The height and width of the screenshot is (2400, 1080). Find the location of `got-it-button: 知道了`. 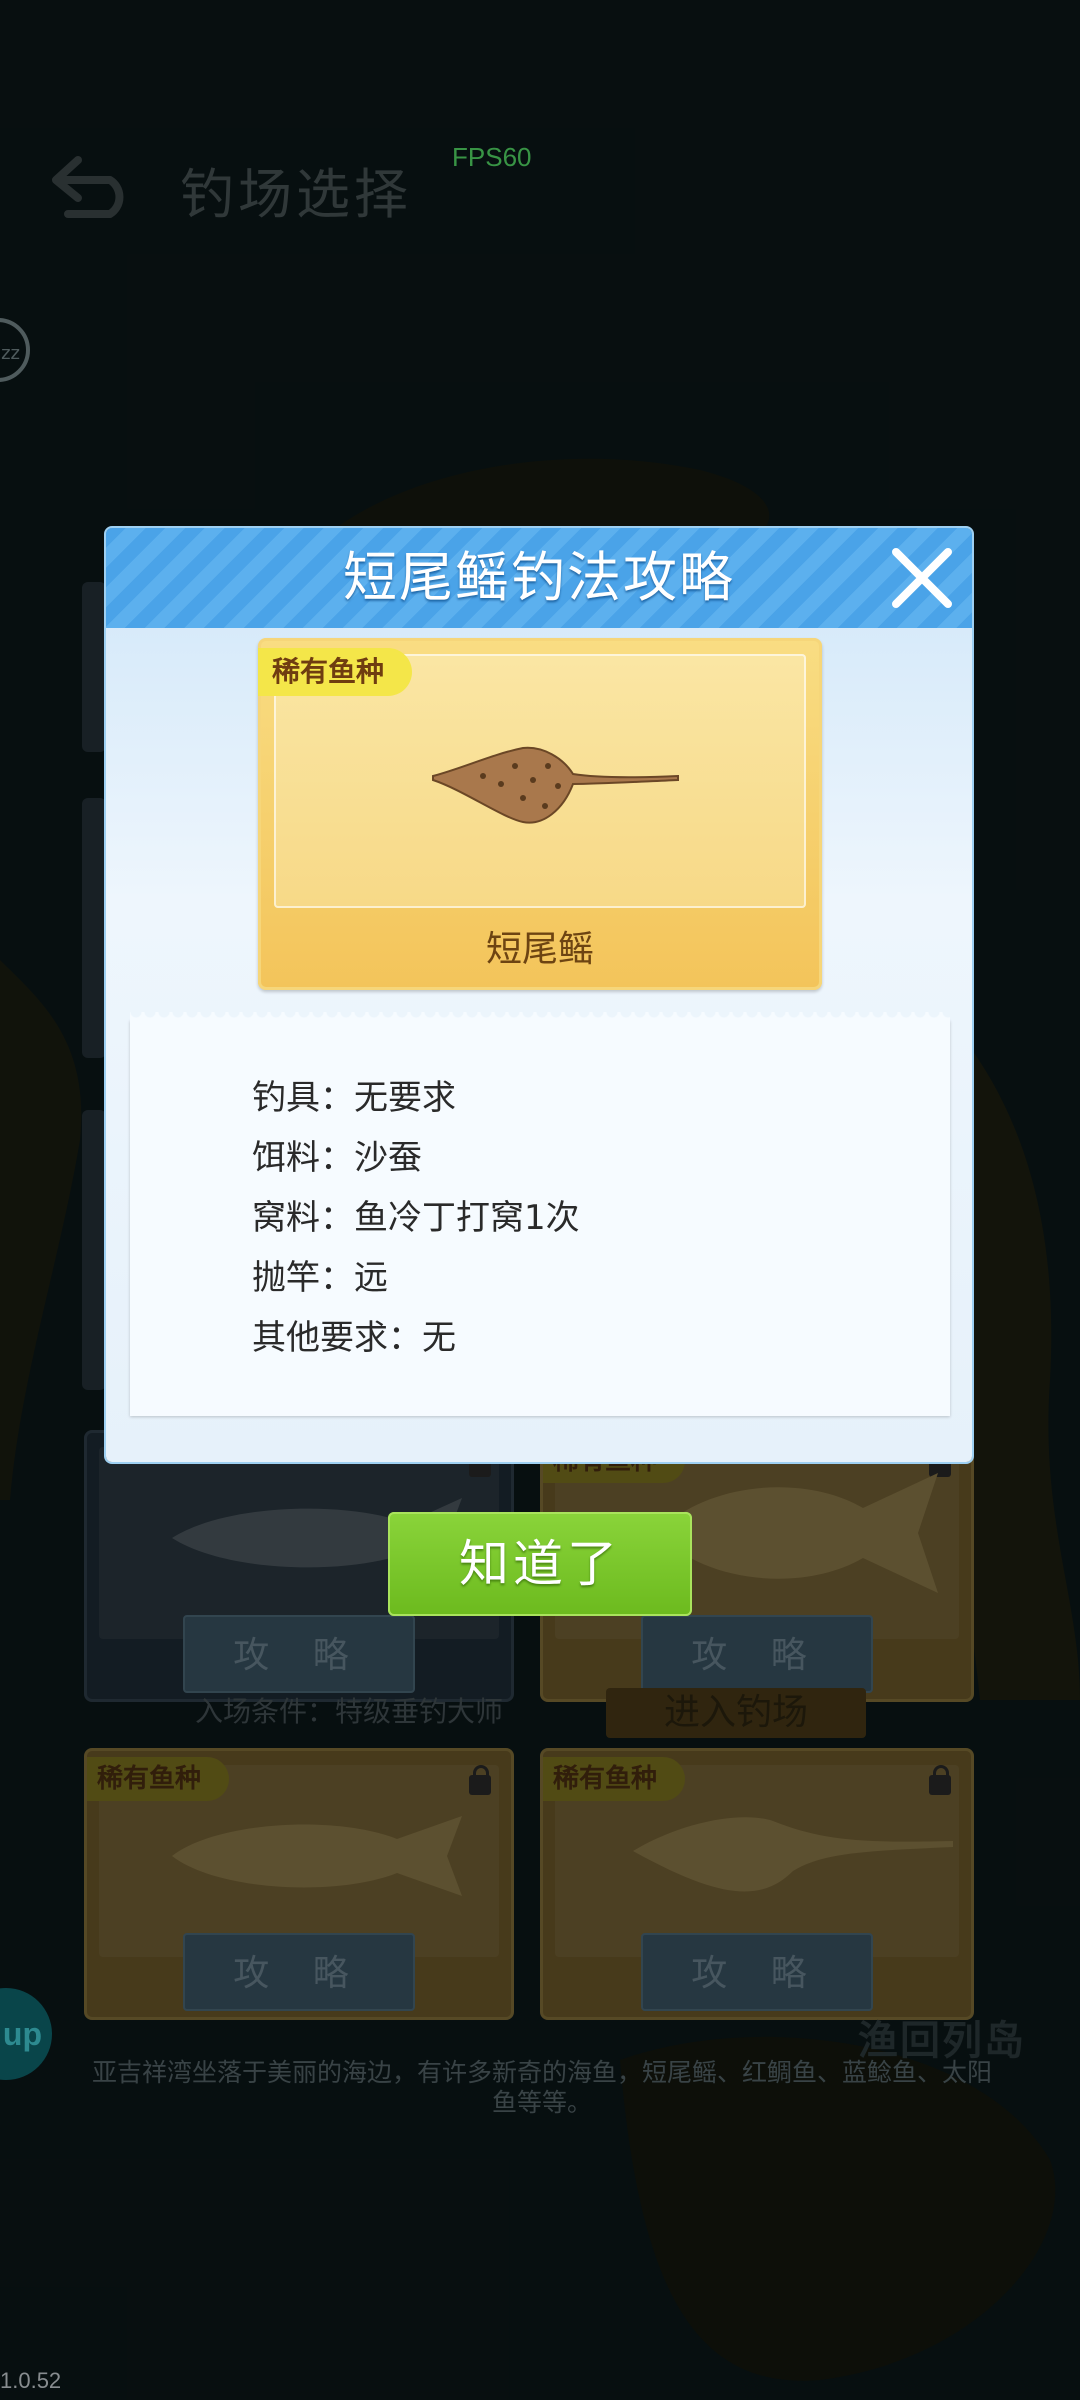

got-it-button: 知道了 is located at coordinates (540, 1564).